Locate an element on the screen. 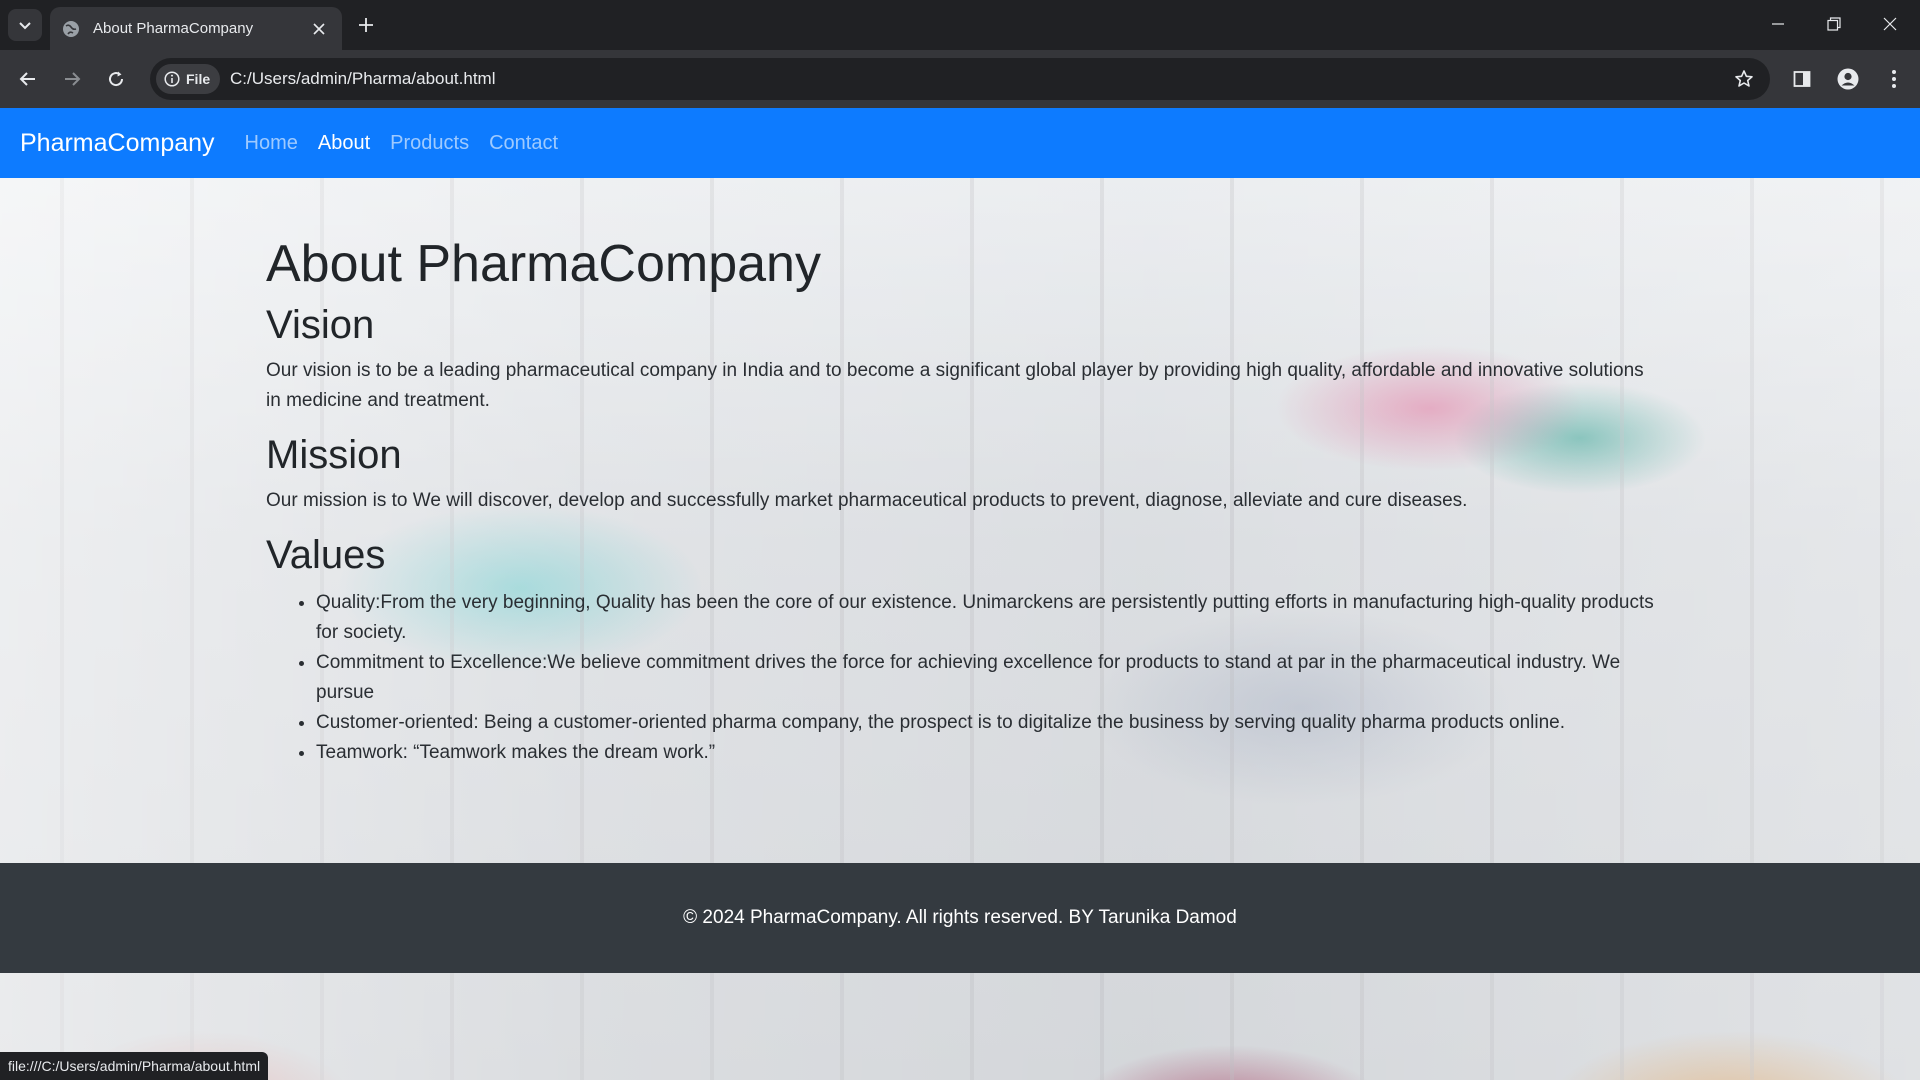 The height and width of the screenshot is (1080, 1920). nav-link-home: Home is located at coordinates (271, 143).